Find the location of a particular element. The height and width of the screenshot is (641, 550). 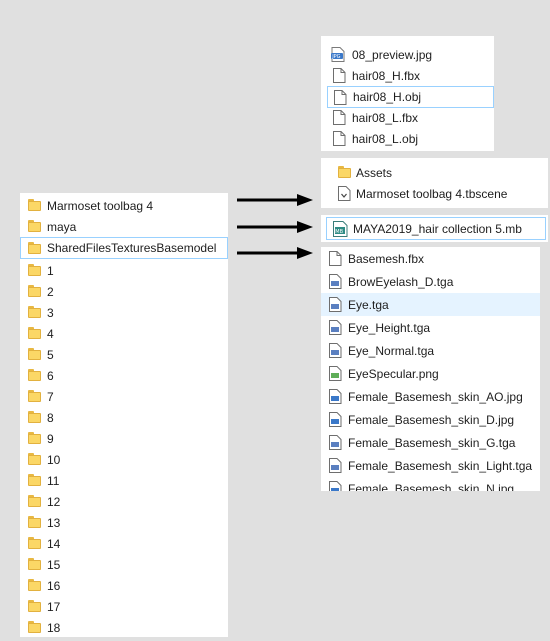

texture-file-item: Eye.tga is located at coordinates (430, 304).